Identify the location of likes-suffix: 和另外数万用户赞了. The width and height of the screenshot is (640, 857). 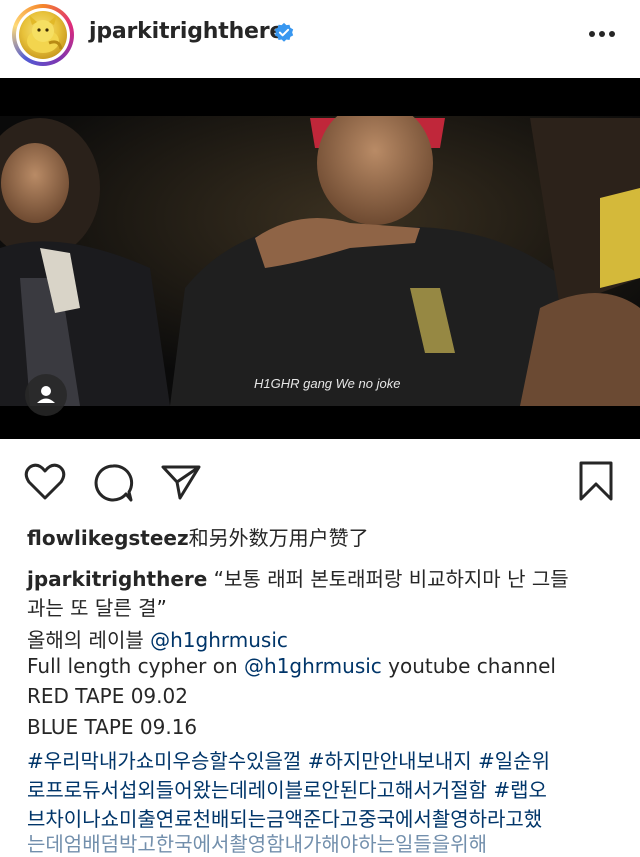
(278, 538).